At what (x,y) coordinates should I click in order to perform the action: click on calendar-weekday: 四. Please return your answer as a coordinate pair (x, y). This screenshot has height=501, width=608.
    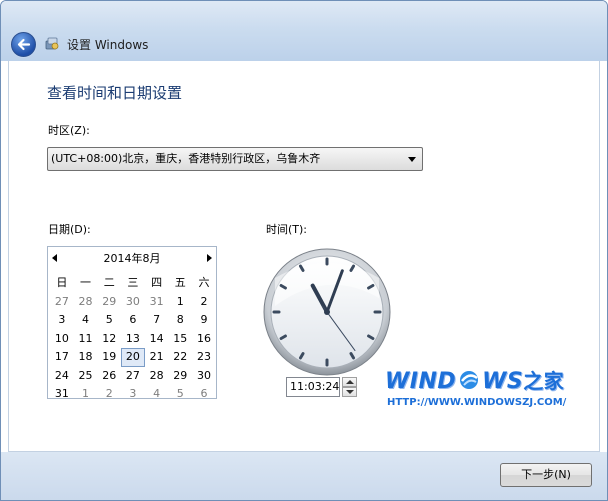
    Looking at the image, I should click on (157, 282).